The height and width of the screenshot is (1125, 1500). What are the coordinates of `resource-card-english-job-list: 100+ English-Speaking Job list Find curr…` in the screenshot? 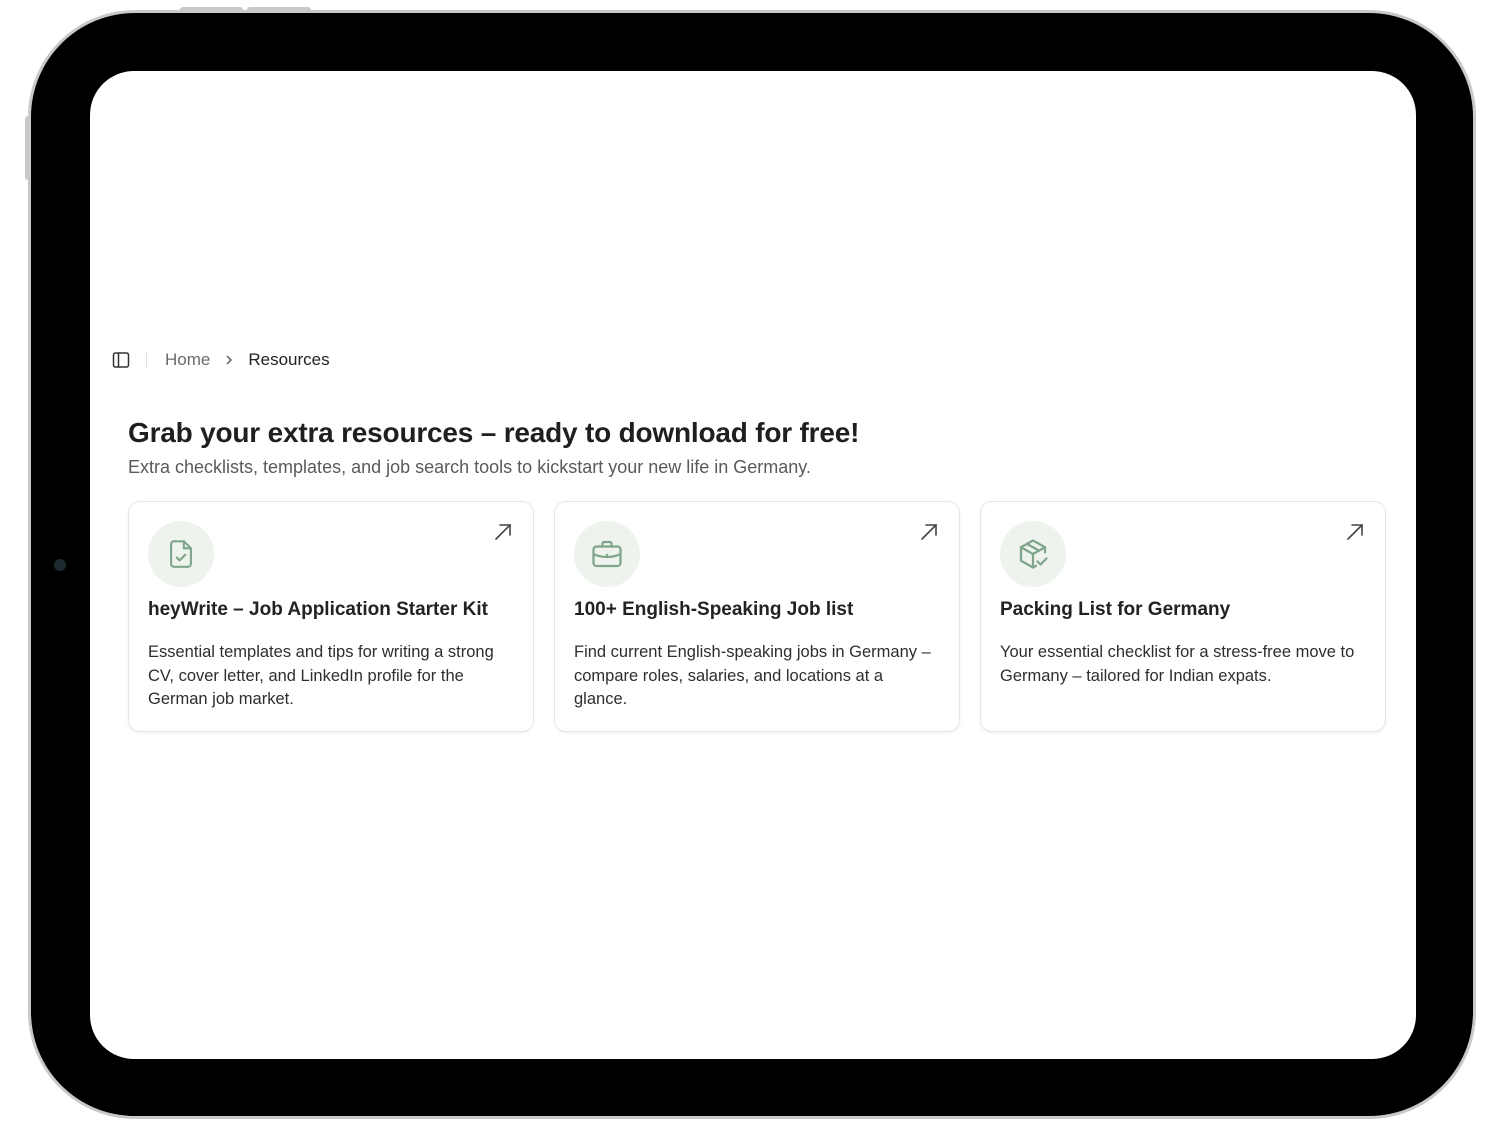 It's located at (757, 616).